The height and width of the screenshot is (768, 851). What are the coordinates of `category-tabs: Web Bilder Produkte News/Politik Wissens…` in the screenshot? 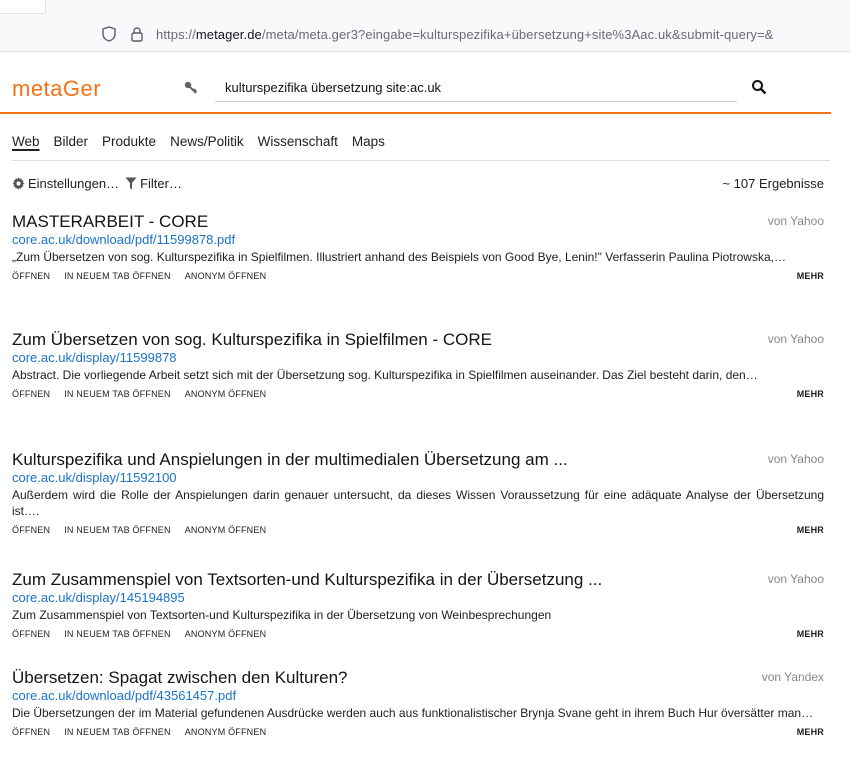 It's located at (198, 141).